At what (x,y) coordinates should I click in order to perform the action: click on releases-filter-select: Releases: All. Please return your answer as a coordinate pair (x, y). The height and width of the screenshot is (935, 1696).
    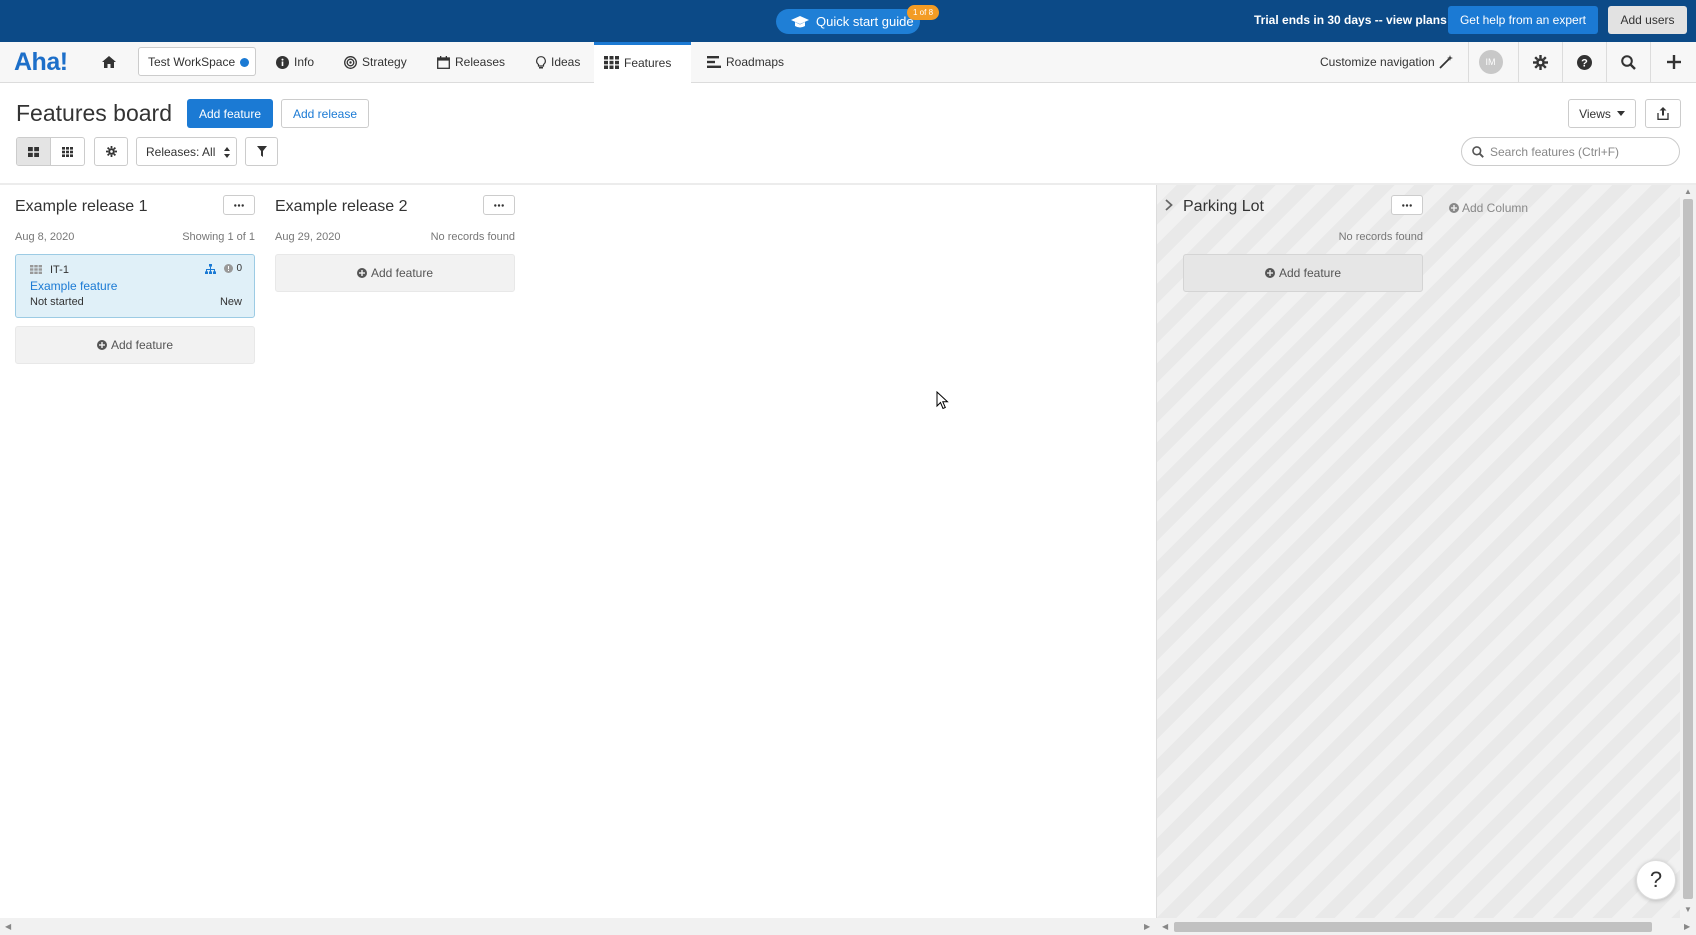
    Looking at the image, I should click on (186, 151).